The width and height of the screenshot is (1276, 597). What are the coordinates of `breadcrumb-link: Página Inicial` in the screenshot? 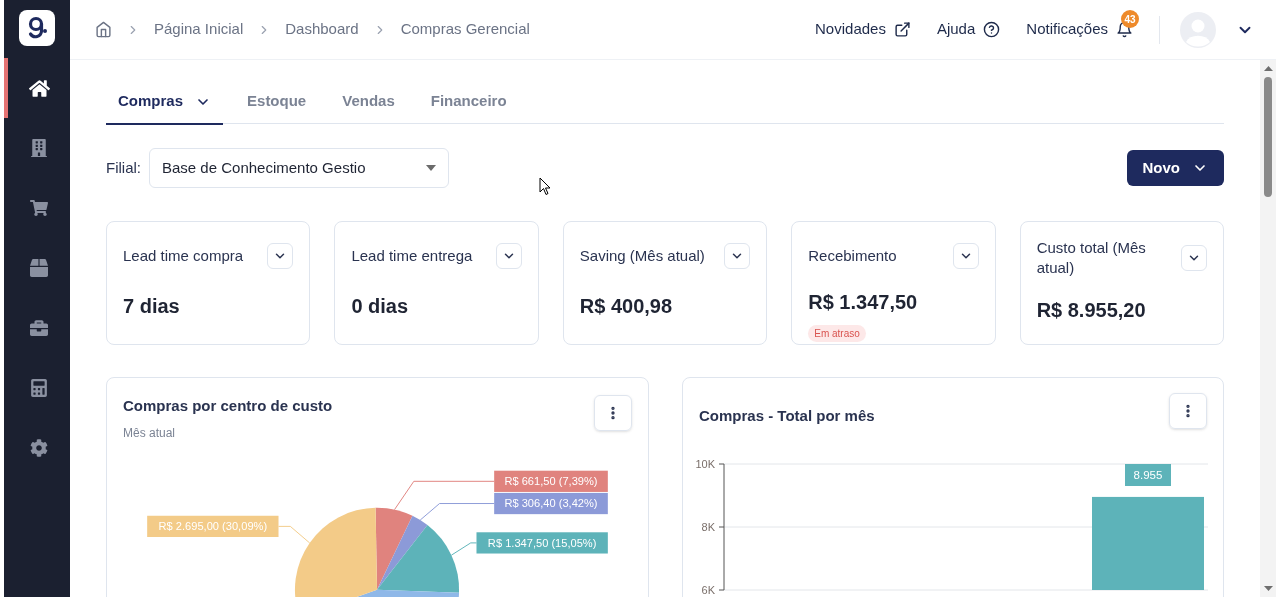 It's located at (199, 29).